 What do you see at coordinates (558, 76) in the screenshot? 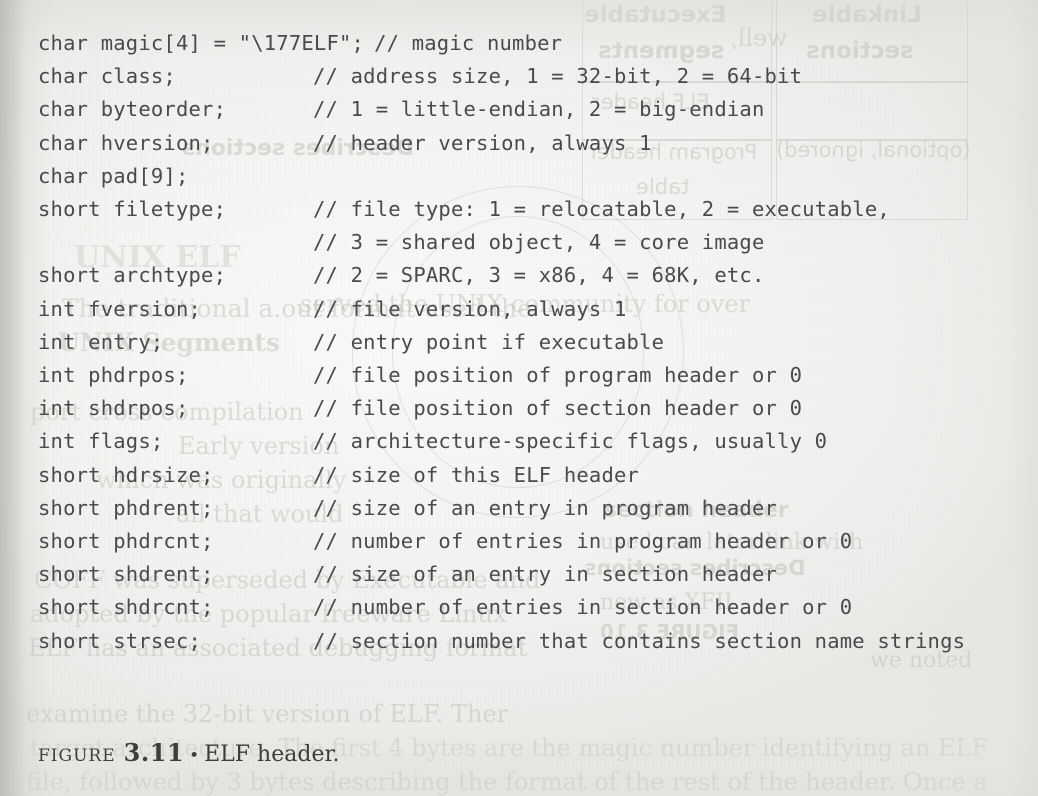
I see `code-comment: // address size, 1 = 32-bit, 2 = 64-bit` at bounding box center [558, 76].